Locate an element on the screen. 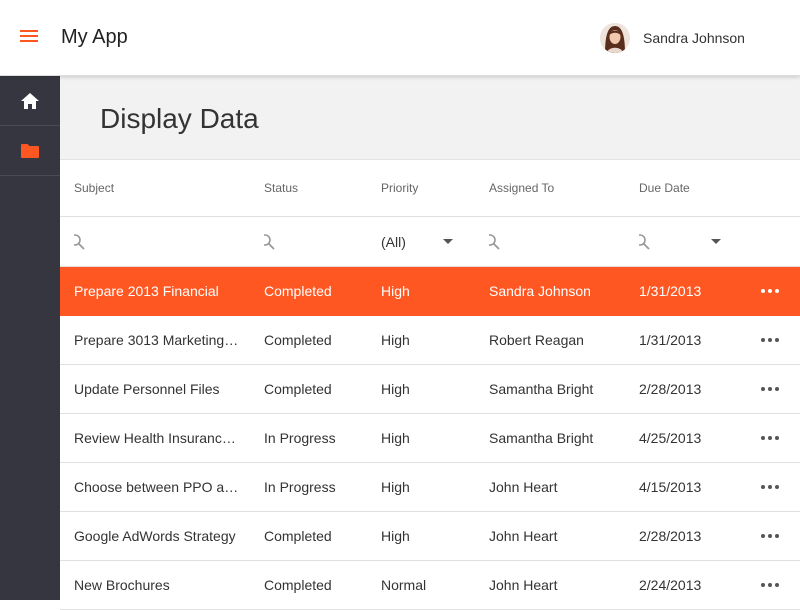  cell-subject: New Brochures is located at coordinates (122, 585).